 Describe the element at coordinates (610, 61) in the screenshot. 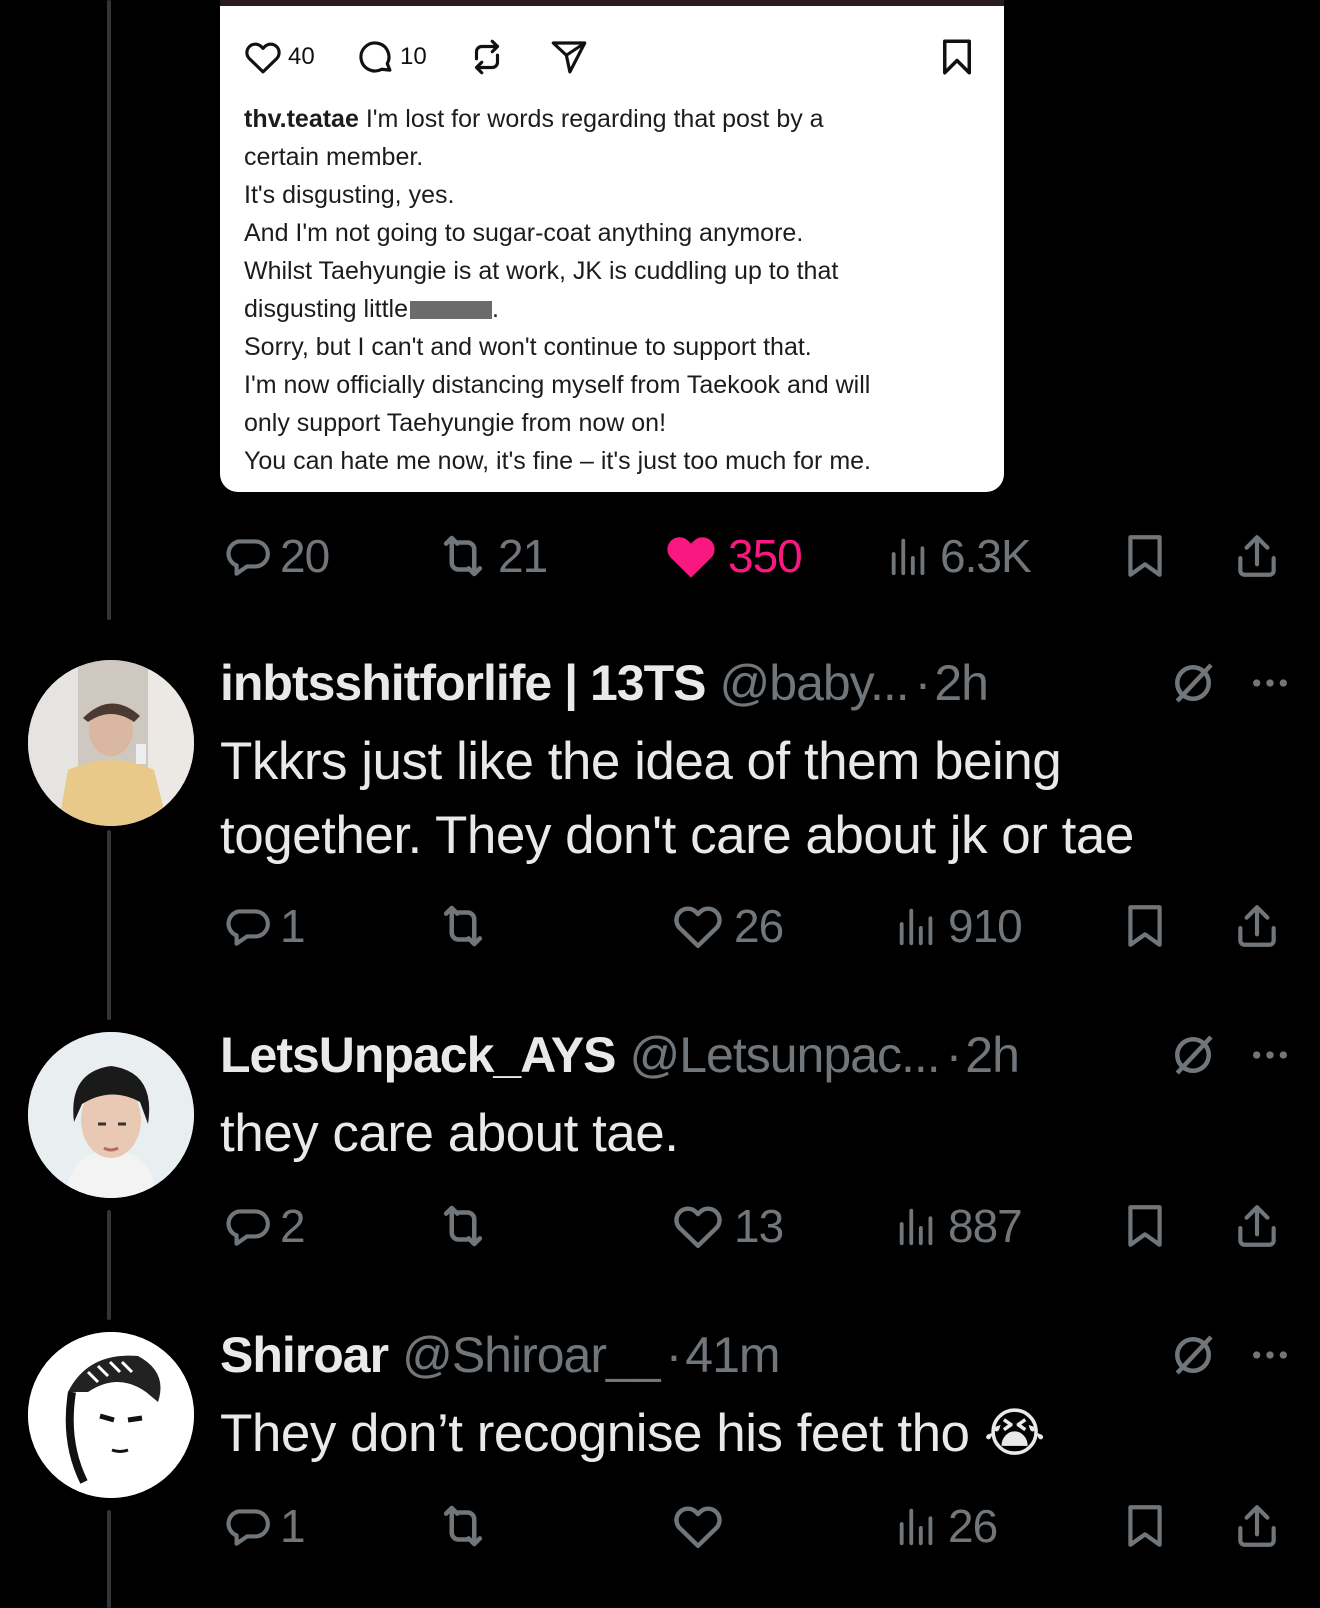

I see `embed-action-row: 40 10` at that location.